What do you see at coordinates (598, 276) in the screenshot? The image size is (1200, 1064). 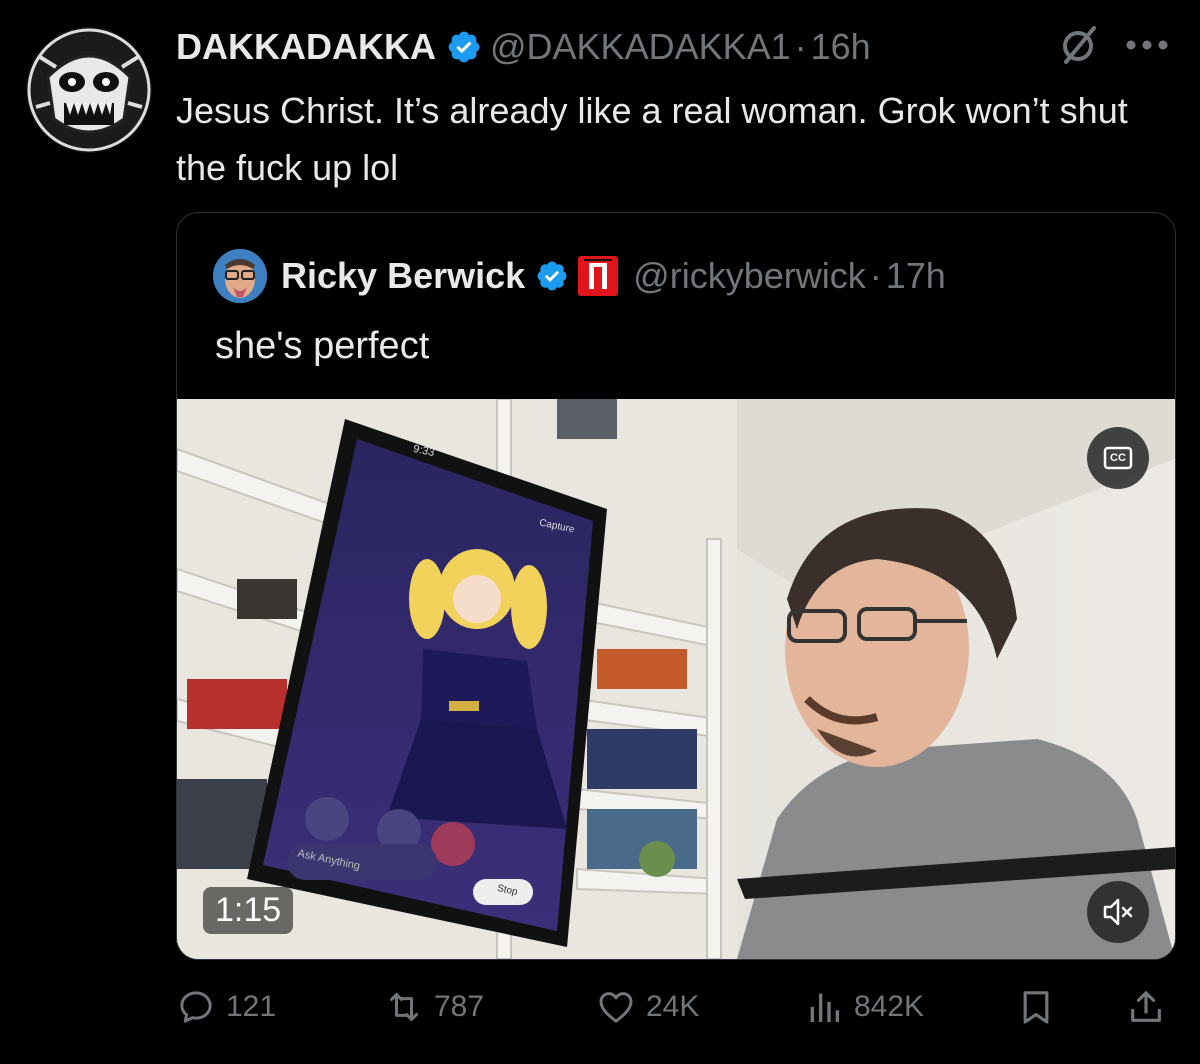 I see `affiliation-badge-icon` at bounding box center [598, 276].